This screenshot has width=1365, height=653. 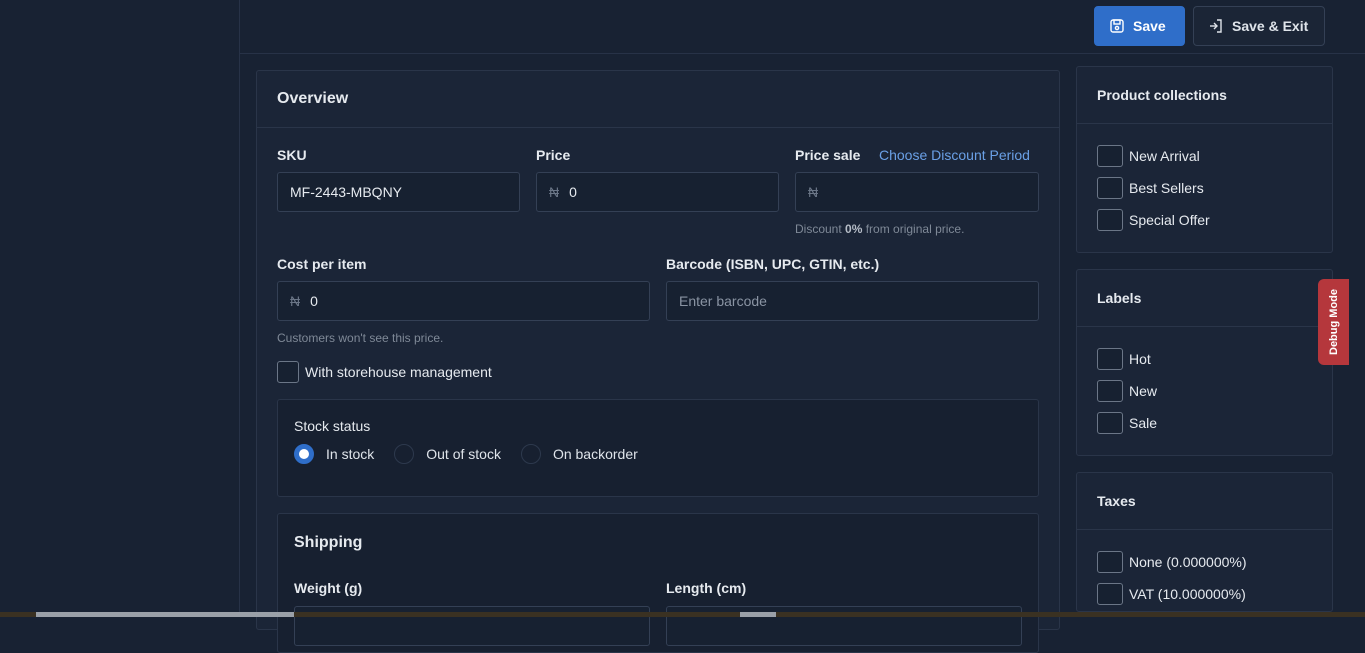 I want to click on label-item: New, so click(x=1204, y=391).